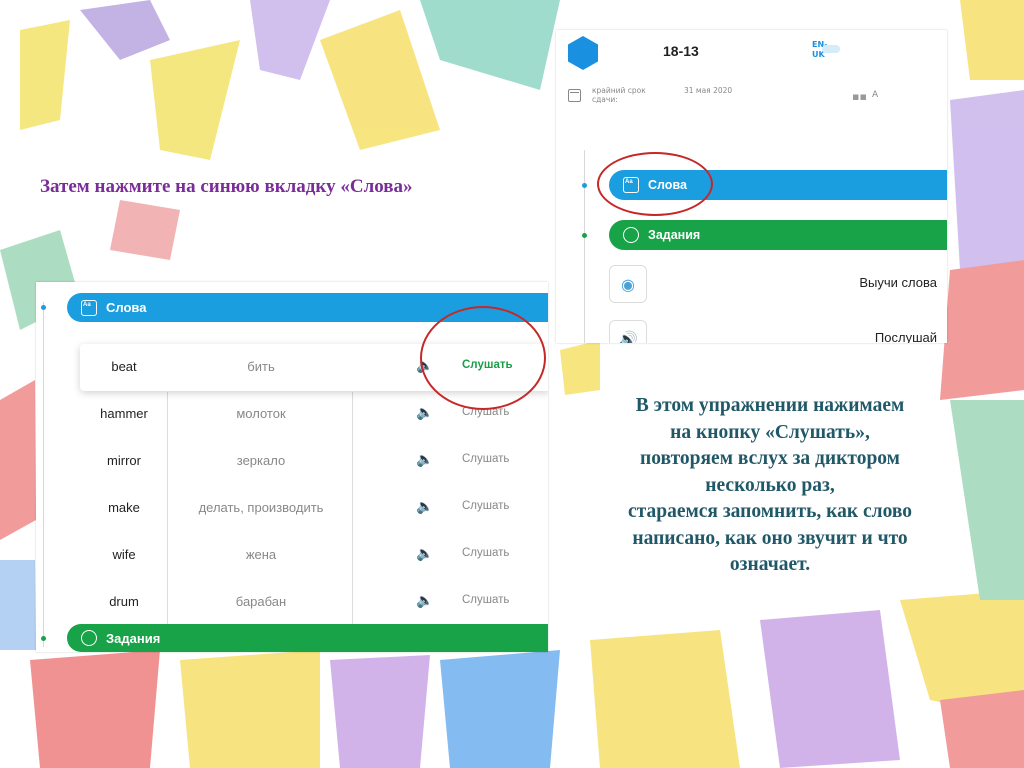  Describe the element at coordinates (628, 284) in the screenshot. I see `learn-words-icon: ◉` at that location.